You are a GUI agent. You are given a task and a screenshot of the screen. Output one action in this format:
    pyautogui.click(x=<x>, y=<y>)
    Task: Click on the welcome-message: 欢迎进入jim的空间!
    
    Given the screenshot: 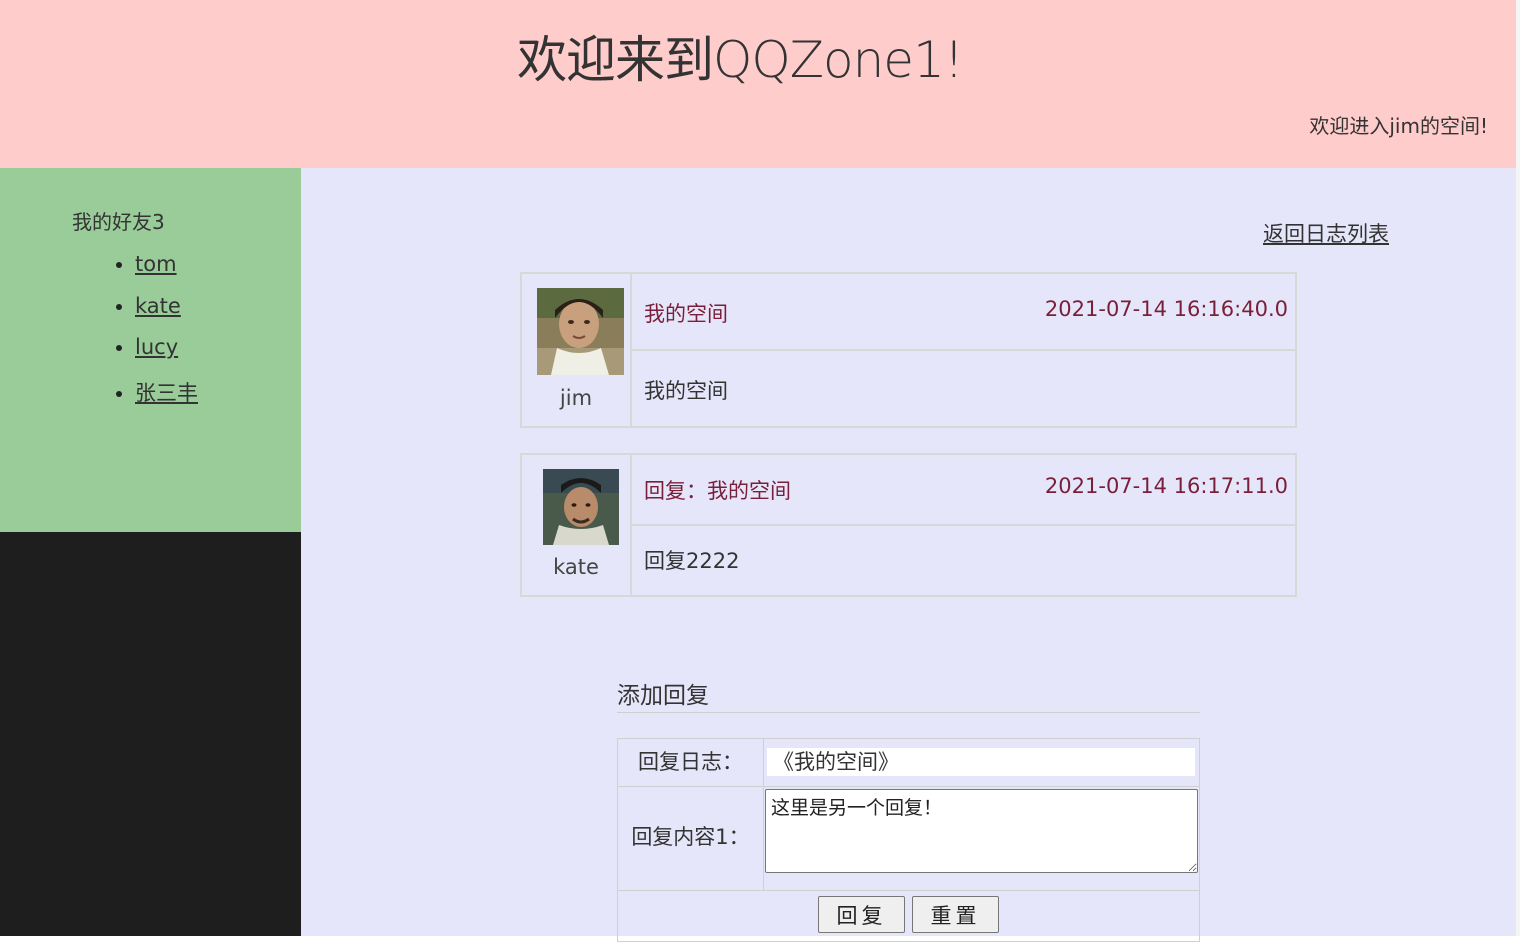 What is the action you would take?
    pyautogui.click(x=1398, y=126)
    